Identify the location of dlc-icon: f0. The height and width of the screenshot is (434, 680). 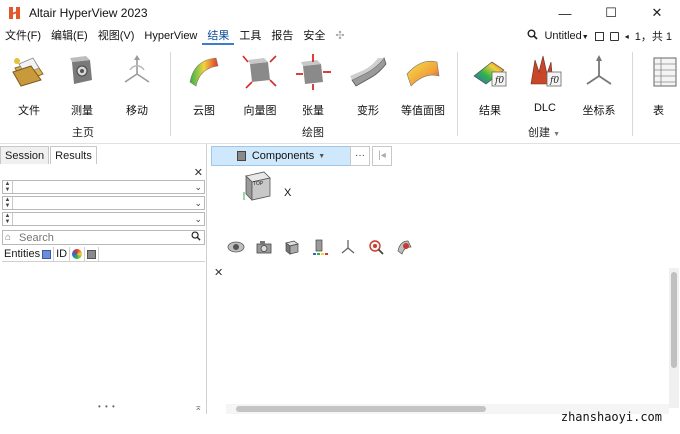
(545, 72).